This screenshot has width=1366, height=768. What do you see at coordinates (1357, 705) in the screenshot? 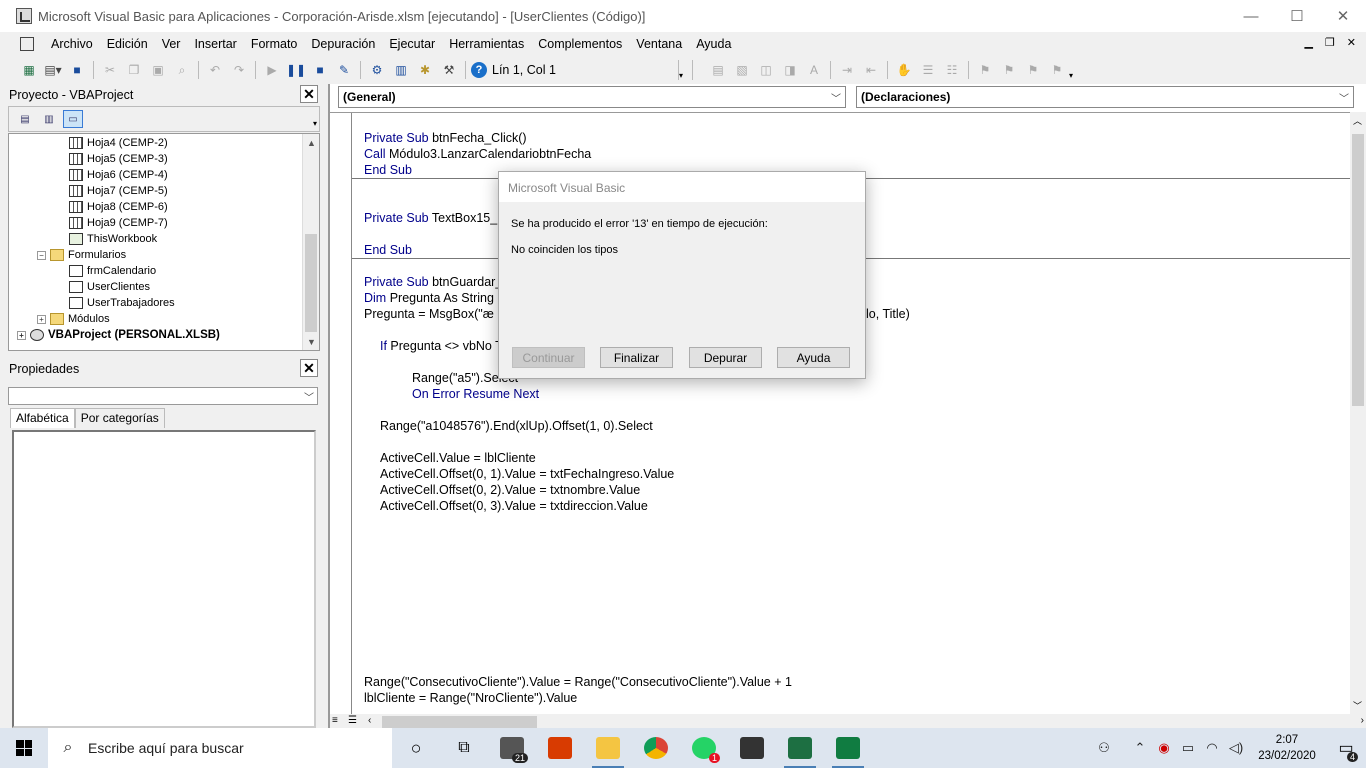
I see `scroll-down-icon: ﹀` at bounding box center [1357, 705].